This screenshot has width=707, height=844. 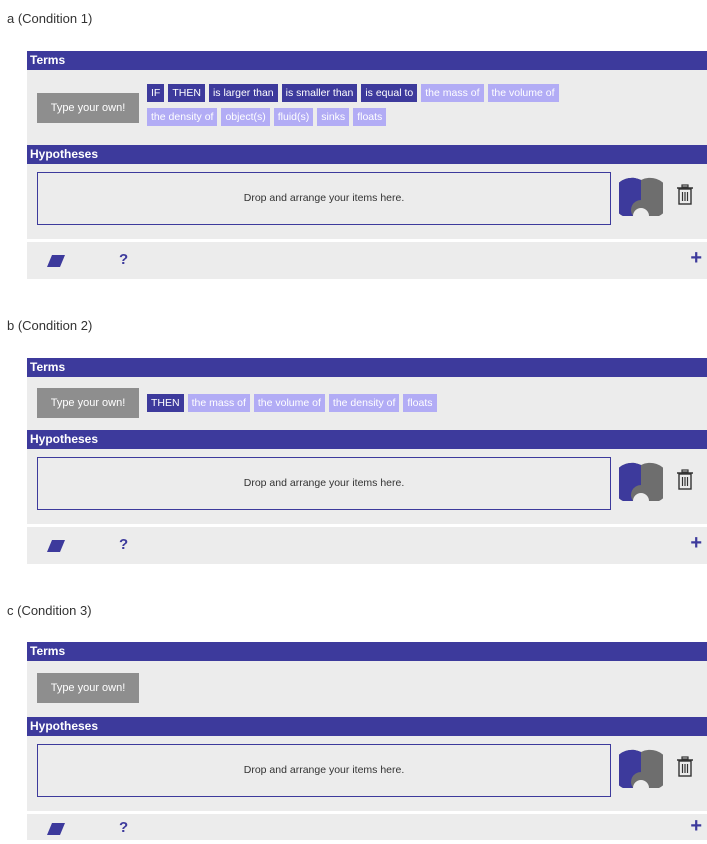 I want to click on condition-b-label: b (Condition 2), so click(x=50, y=325).